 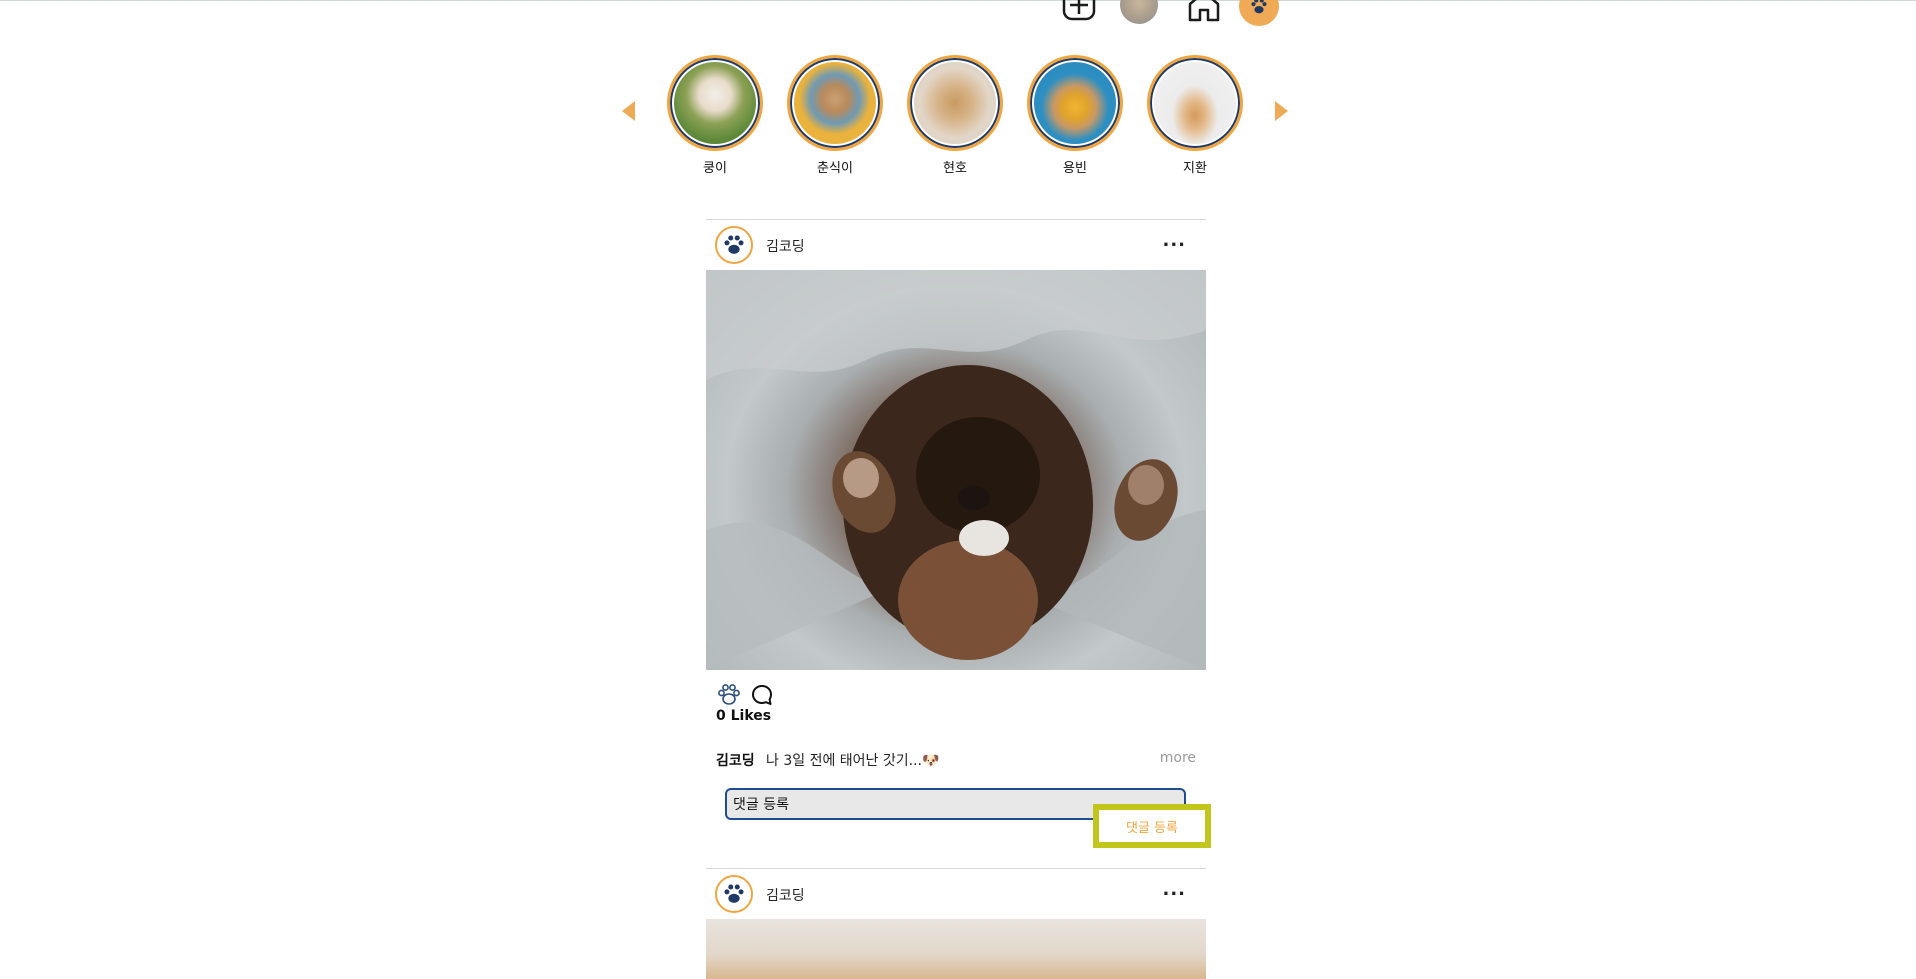 What do you see at coordinates (956, 697) in the screenshot?
I see `post-actions` at bounding box center [956, 697].